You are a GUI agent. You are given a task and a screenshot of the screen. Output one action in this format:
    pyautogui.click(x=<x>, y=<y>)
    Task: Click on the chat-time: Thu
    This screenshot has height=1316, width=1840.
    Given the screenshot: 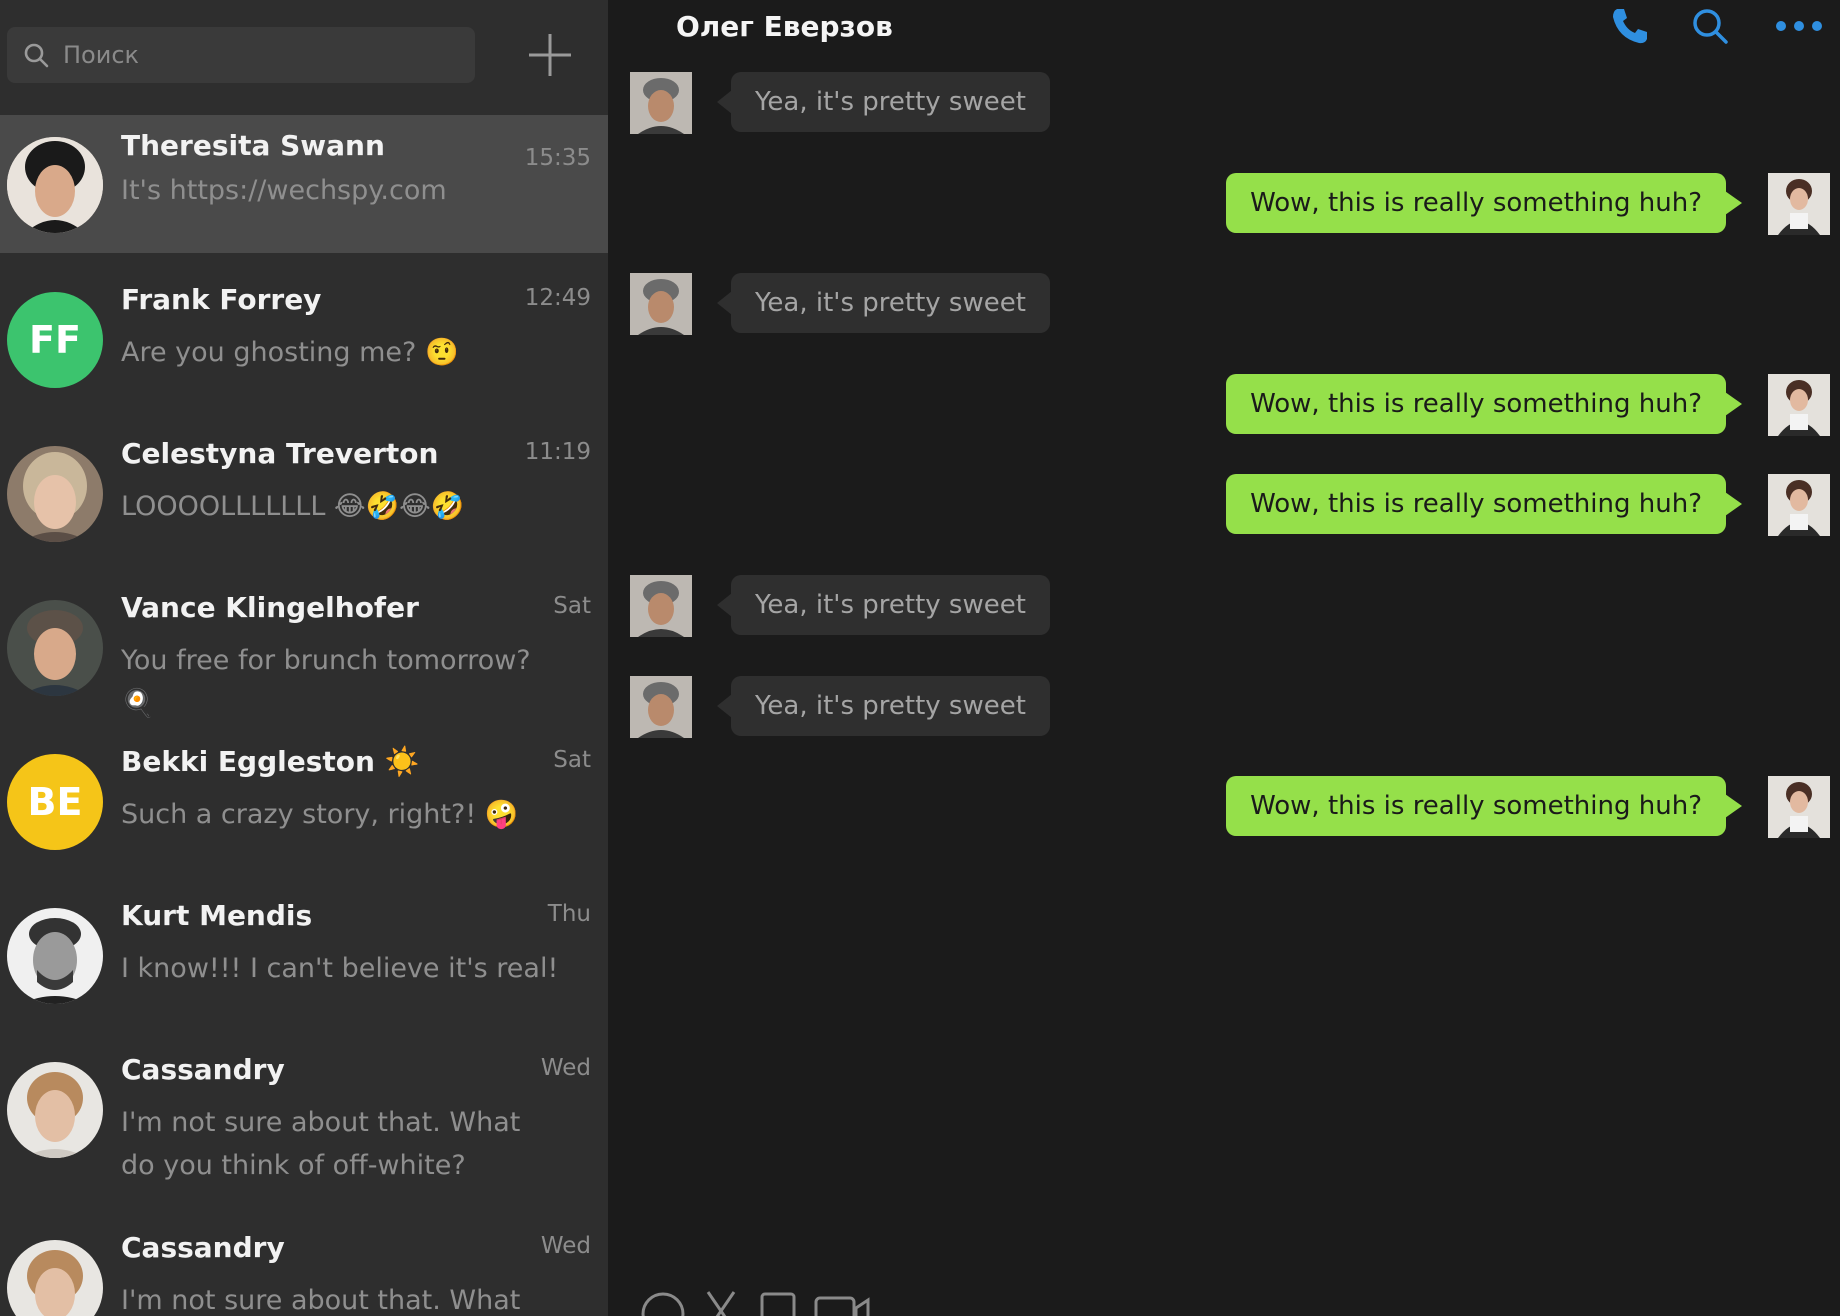 What is the action you would take?
    pyautogui.click(x=569, y=914)
    